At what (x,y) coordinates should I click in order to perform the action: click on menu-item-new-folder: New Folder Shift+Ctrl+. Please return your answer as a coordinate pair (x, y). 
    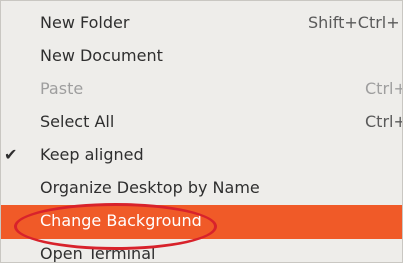
    Looking at the image, I should click on (201, 24).